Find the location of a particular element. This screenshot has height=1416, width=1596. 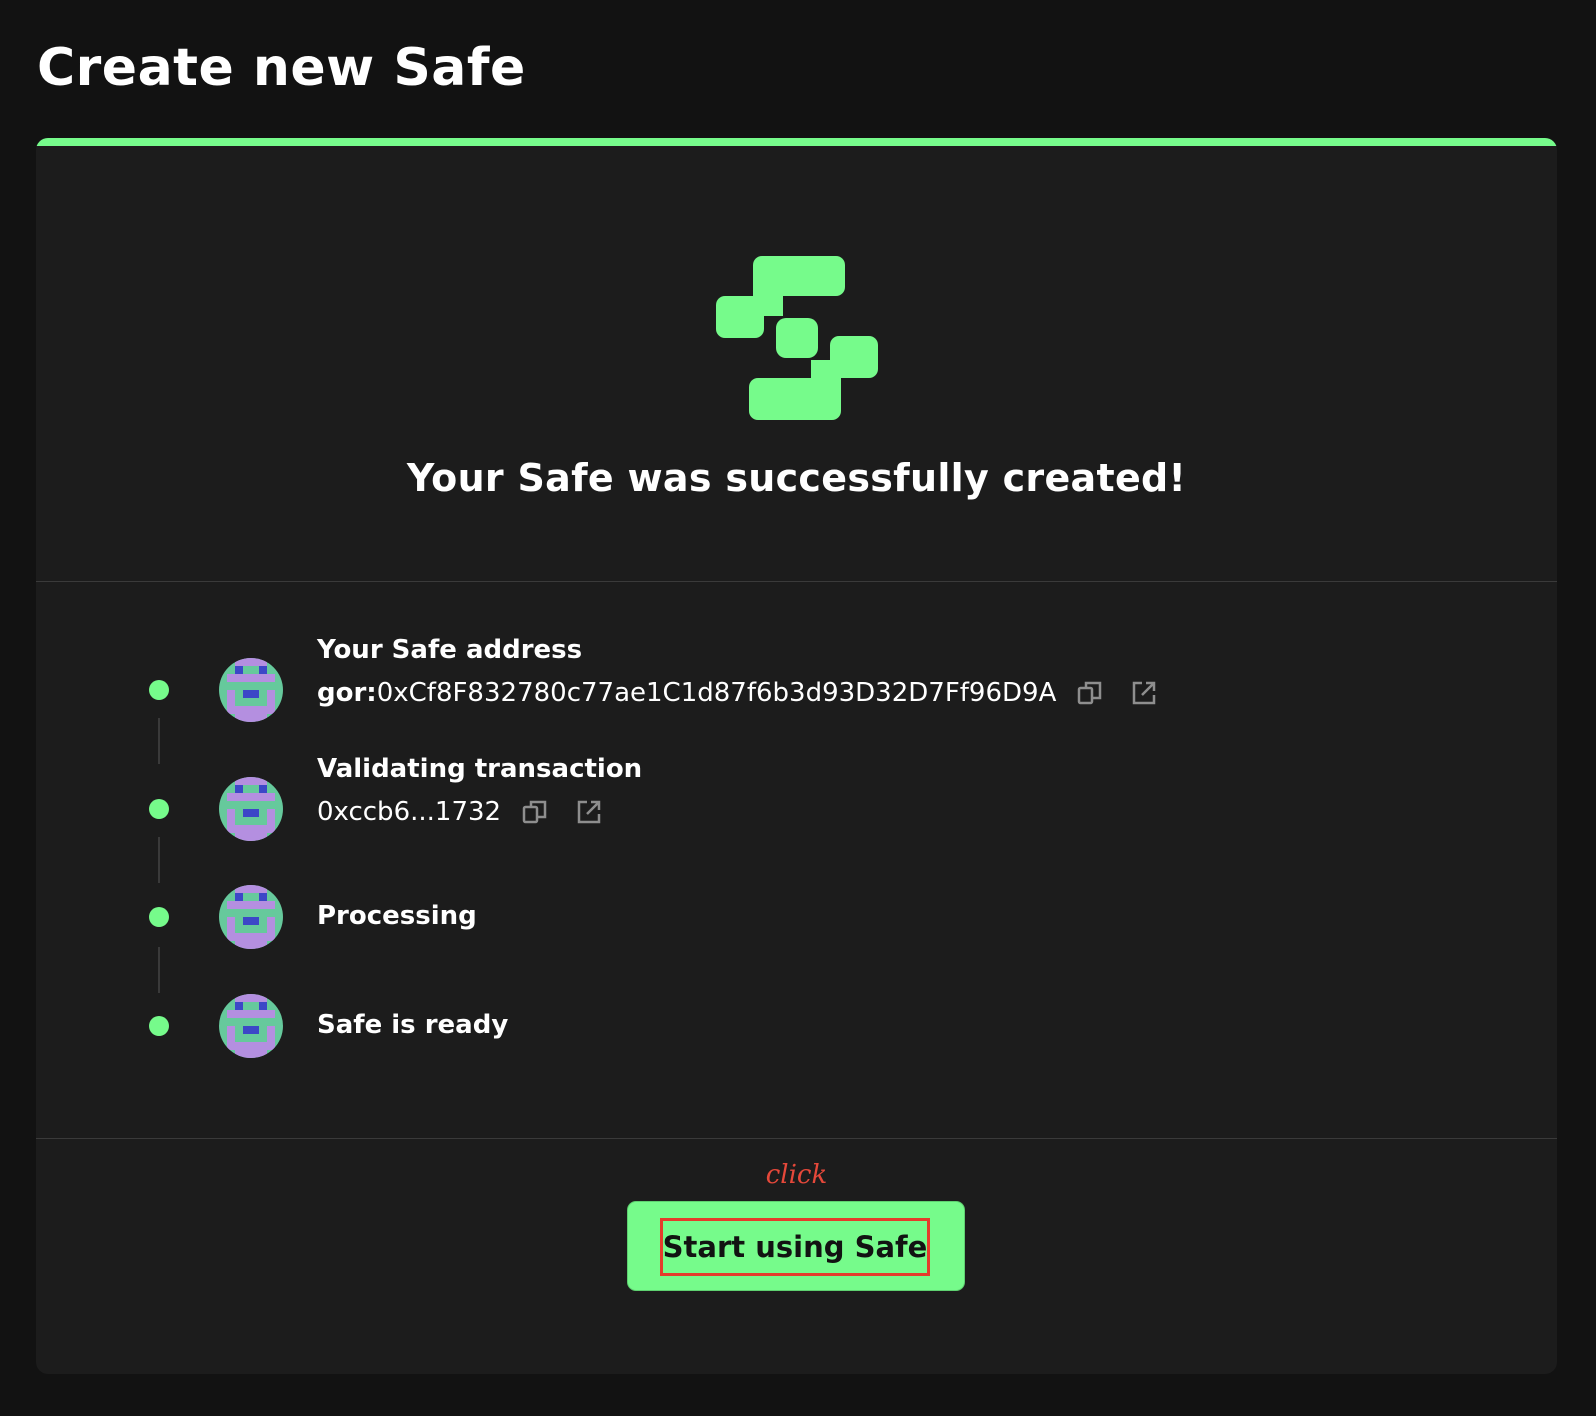

start-using-safe-button: Start using Safe is located at coordinates (796, 1246).